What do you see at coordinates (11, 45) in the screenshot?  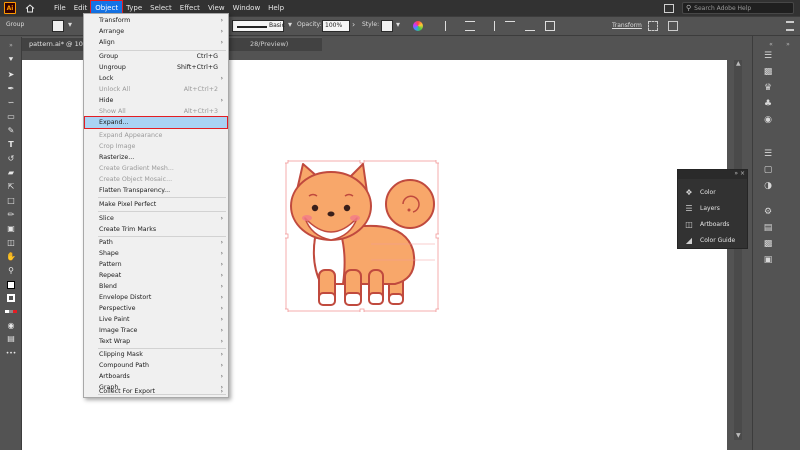 I see `tools-collapse-icon: »` at bounding box center [11, 45].